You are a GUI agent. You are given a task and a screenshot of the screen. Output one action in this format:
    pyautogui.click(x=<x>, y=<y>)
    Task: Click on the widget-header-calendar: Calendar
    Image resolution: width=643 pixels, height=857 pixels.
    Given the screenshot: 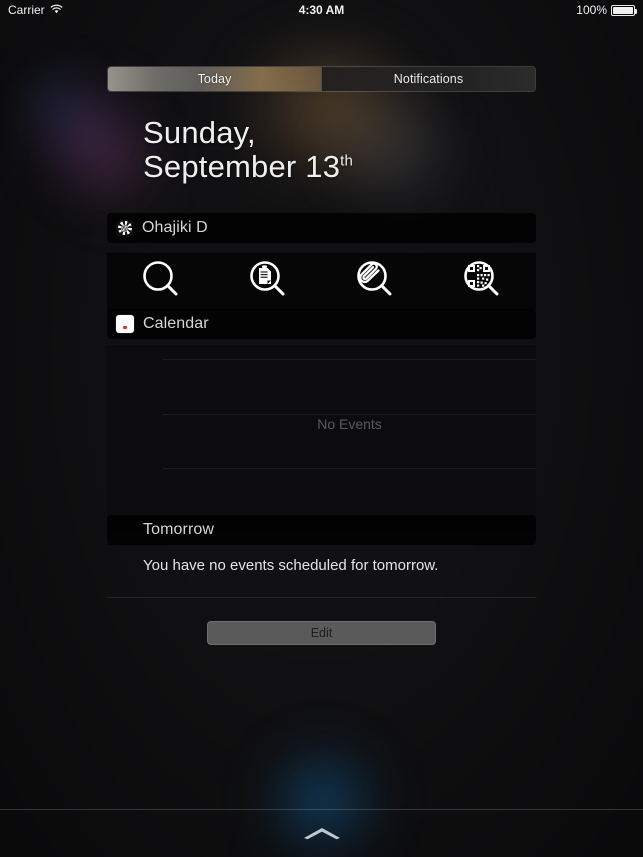 What is the action you would take?
    pyautogui.click(x=321, y=324)
    